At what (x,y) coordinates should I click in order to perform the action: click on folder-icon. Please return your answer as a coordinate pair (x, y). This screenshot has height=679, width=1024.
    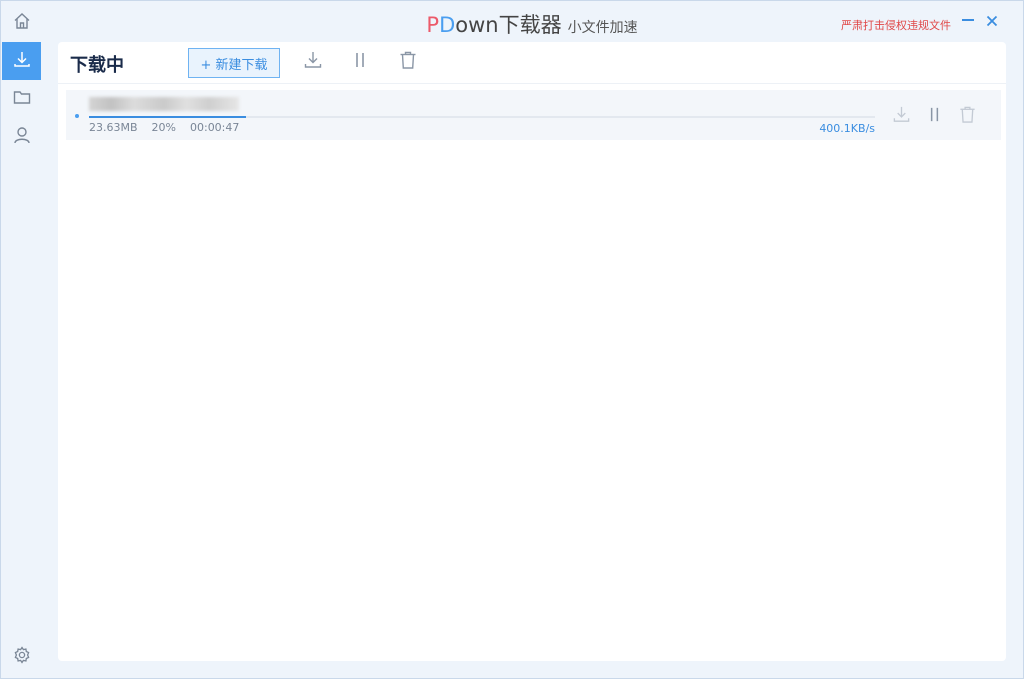
    Looking at the image, I should click on (22, 99).